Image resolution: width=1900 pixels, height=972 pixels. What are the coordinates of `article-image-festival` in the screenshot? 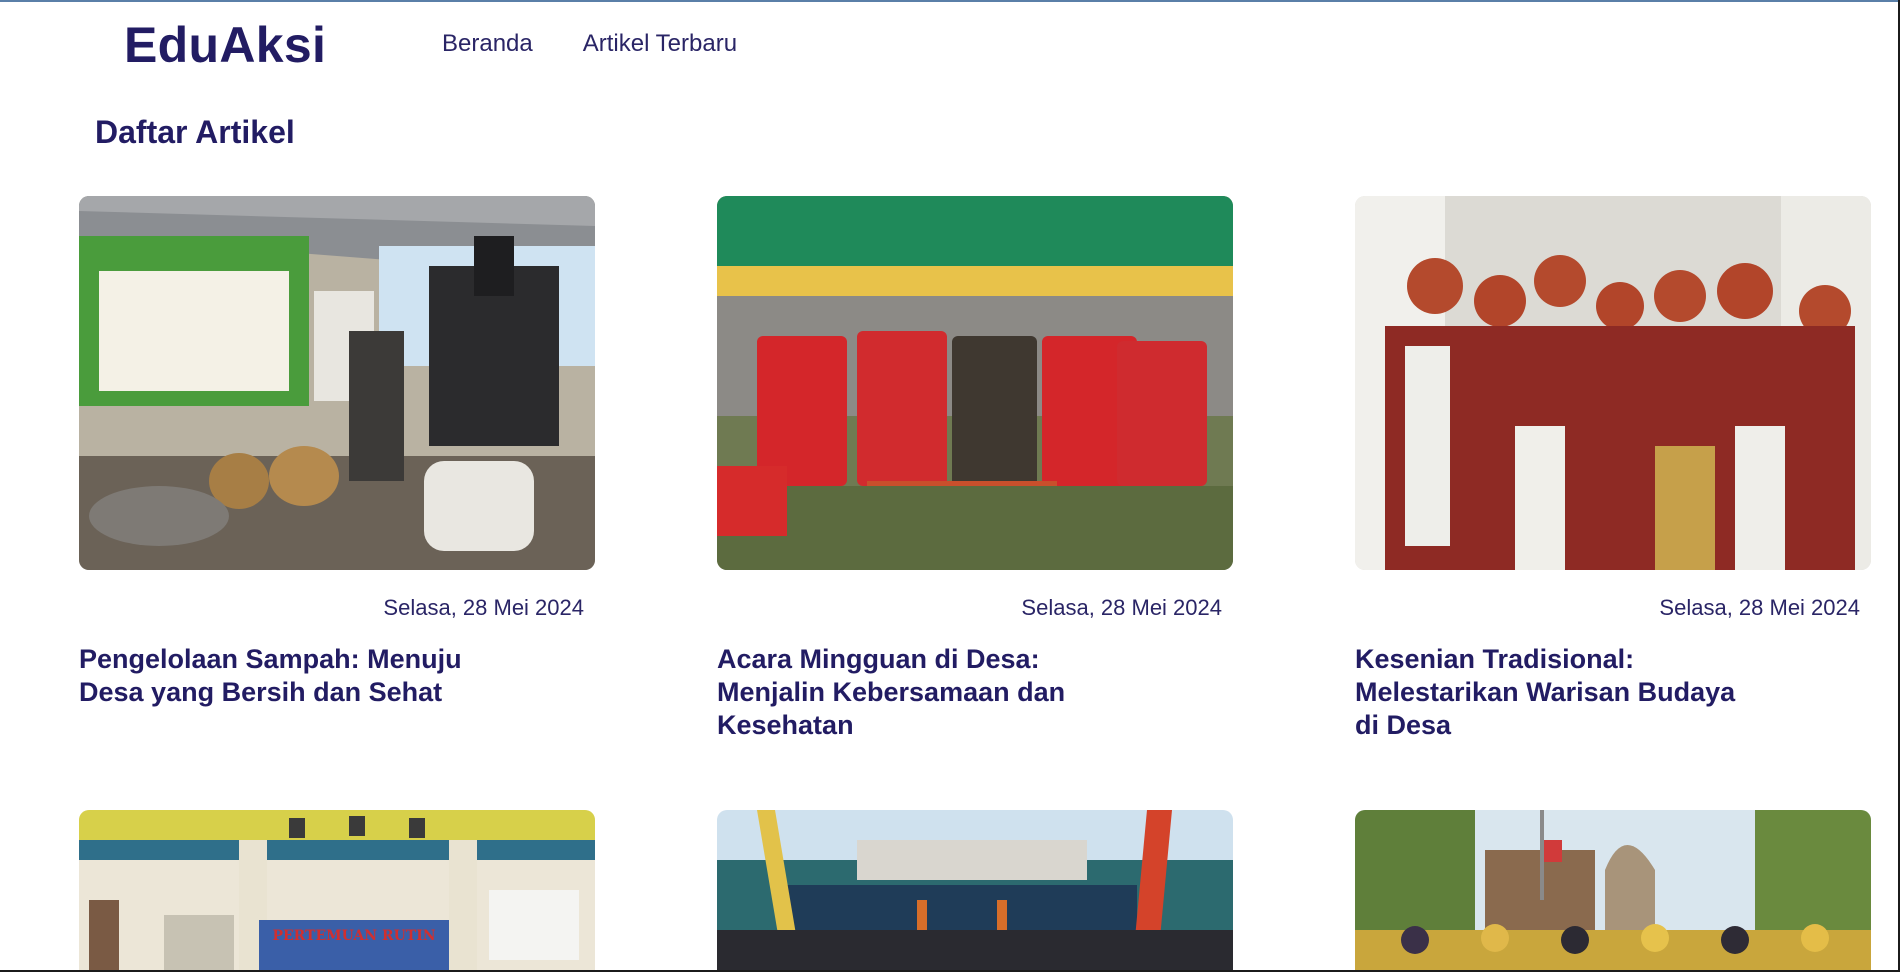 It's located at (1613, 890).